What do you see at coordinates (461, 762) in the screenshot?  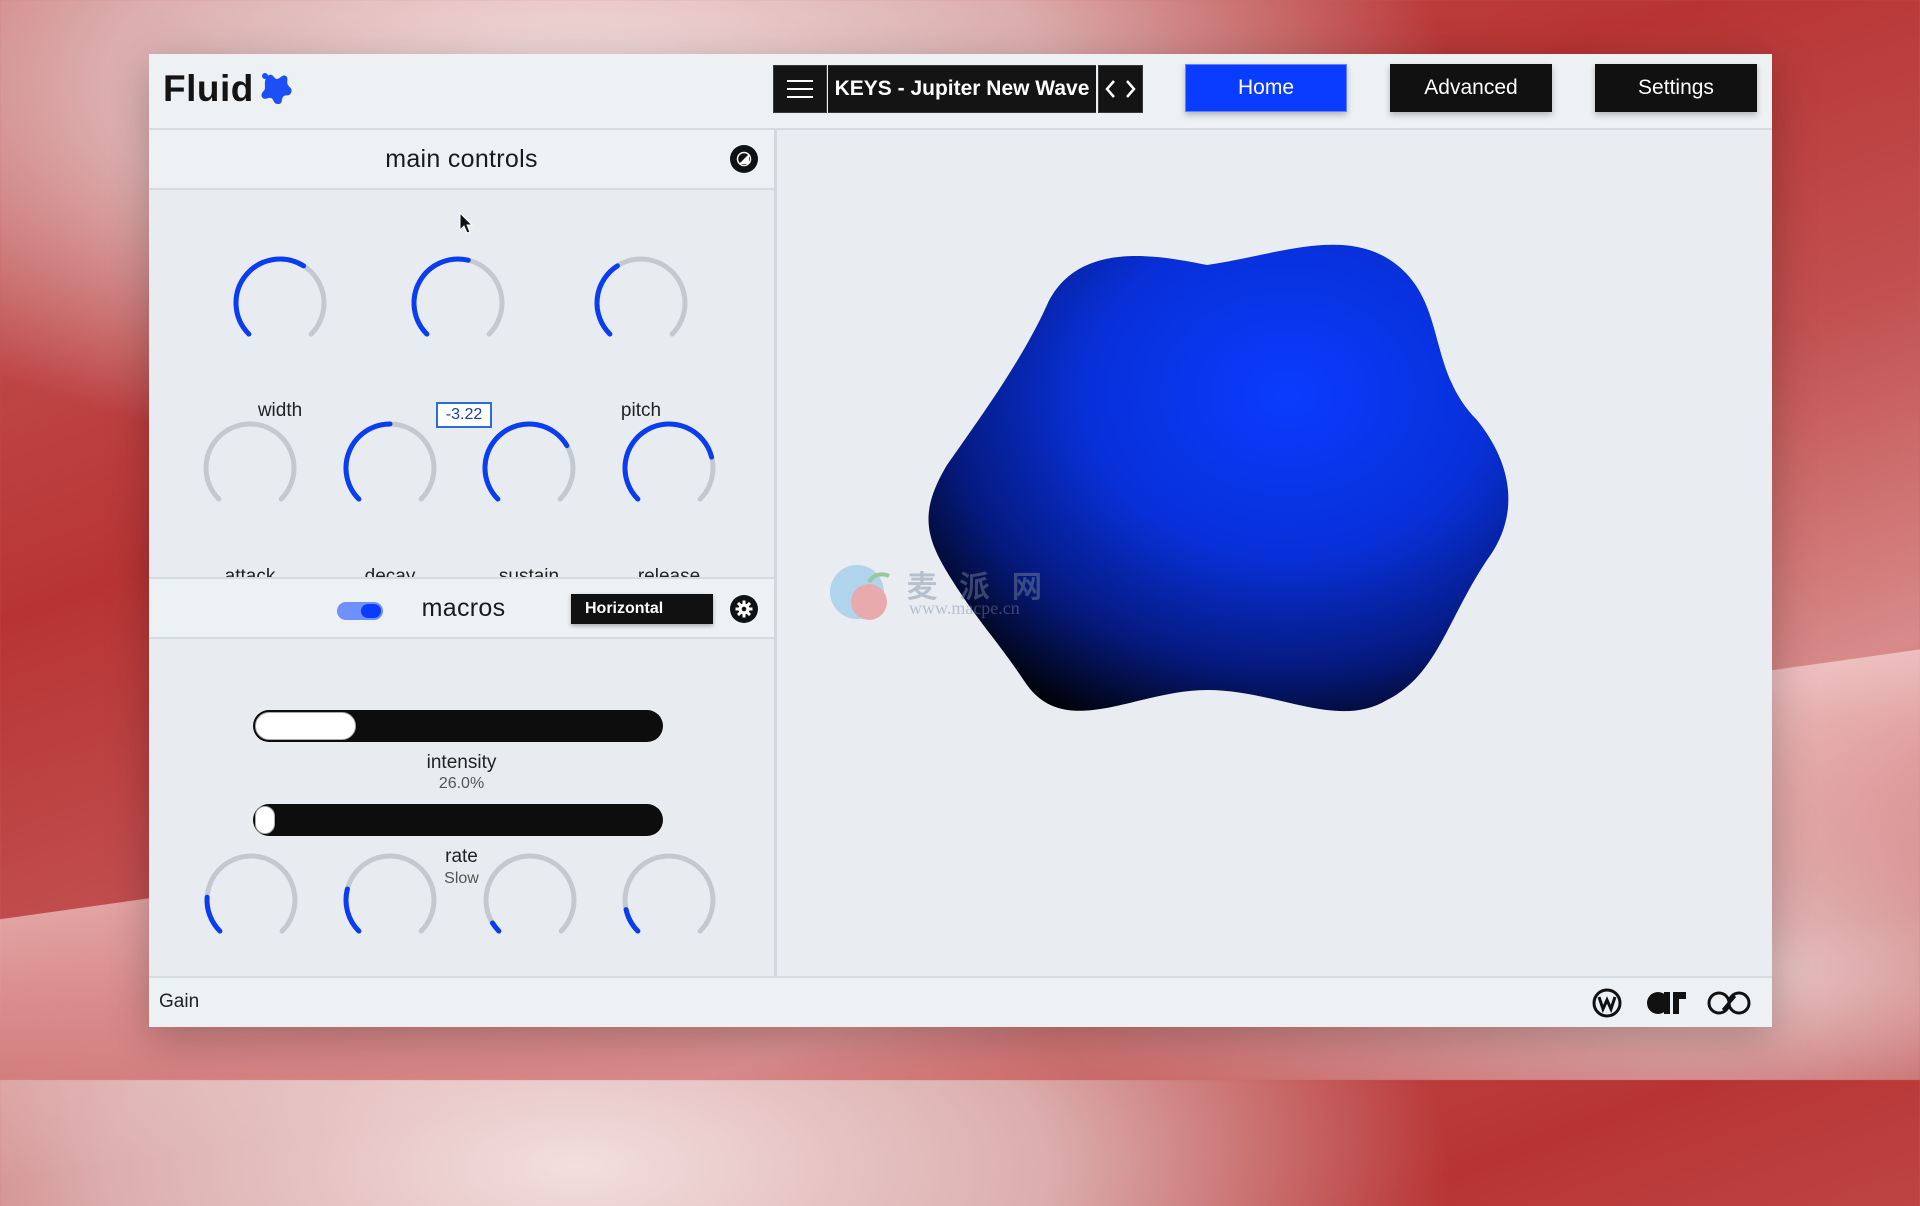 I see `intensity-label: intensity` at bounding box center [461, 762].